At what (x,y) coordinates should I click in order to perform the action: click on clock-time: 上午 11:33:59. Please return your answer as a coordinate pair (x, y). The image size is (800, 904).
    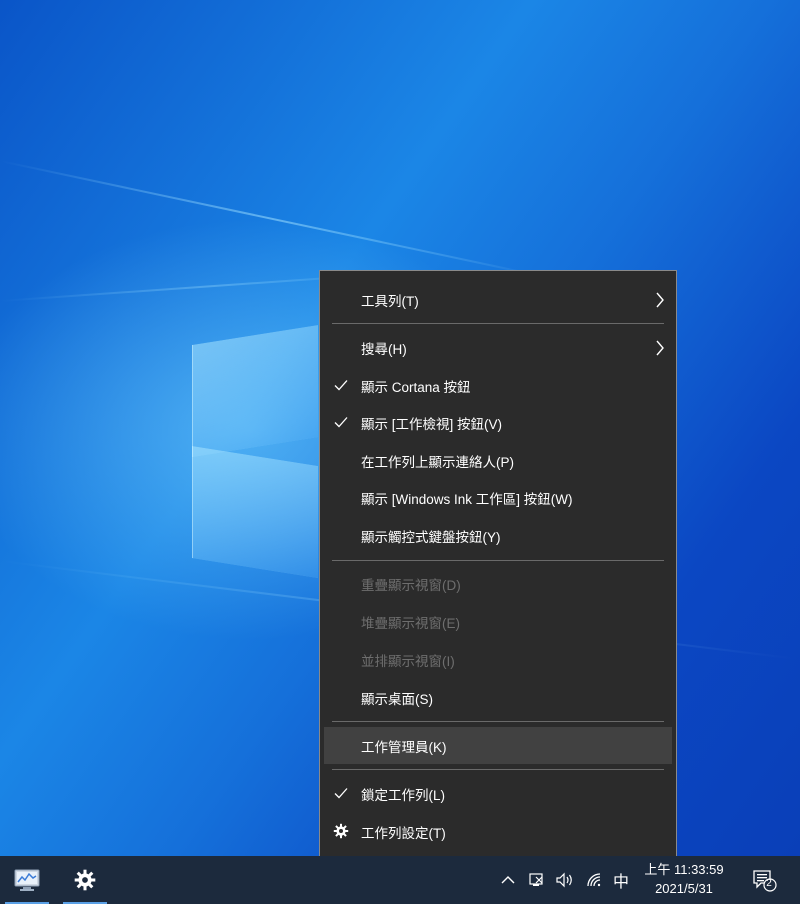
    Looking at the image, I should click on (684, 869).